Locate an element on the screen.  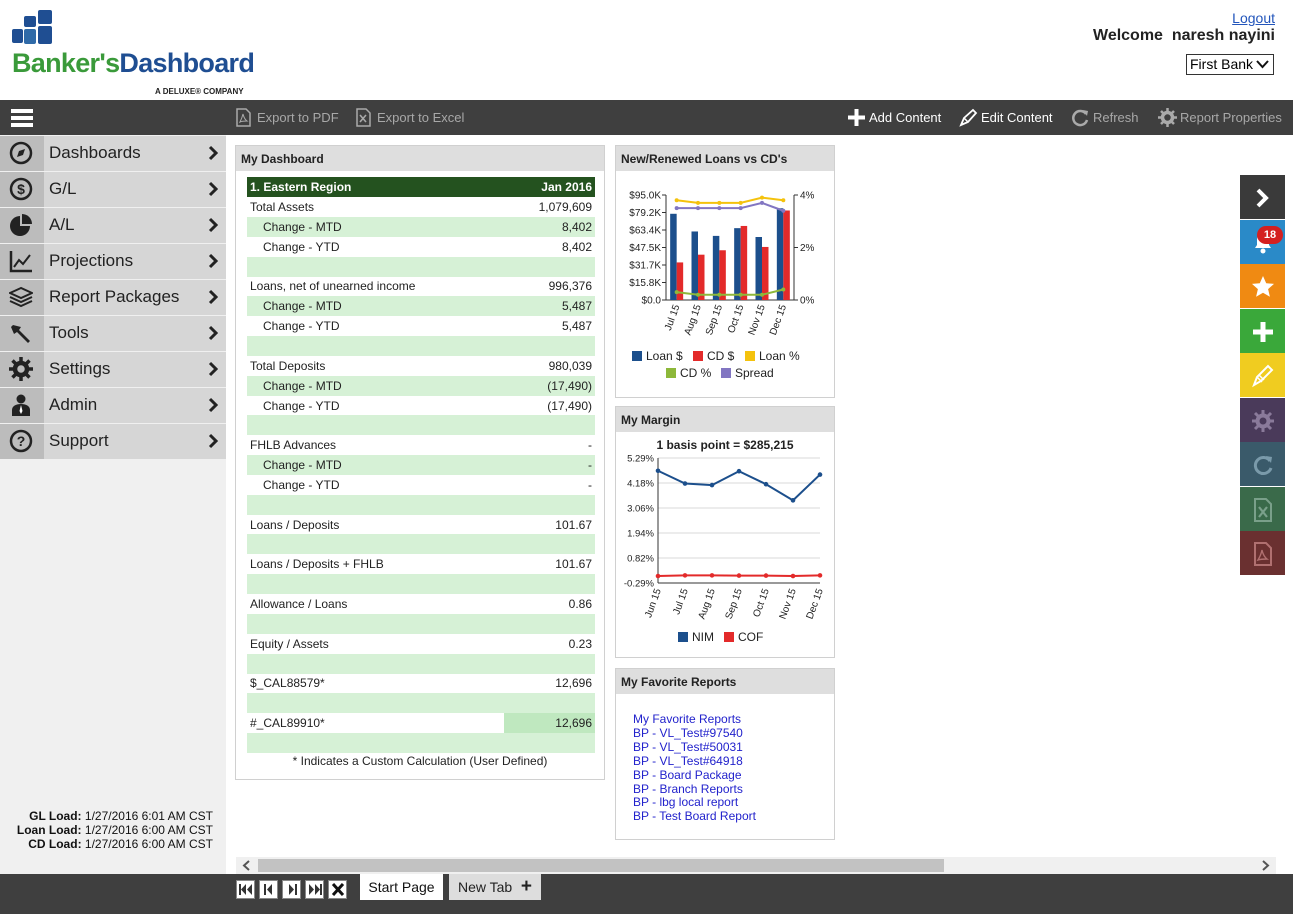
sidebar-item-tools: Tools is located at coordinates (113, 333).